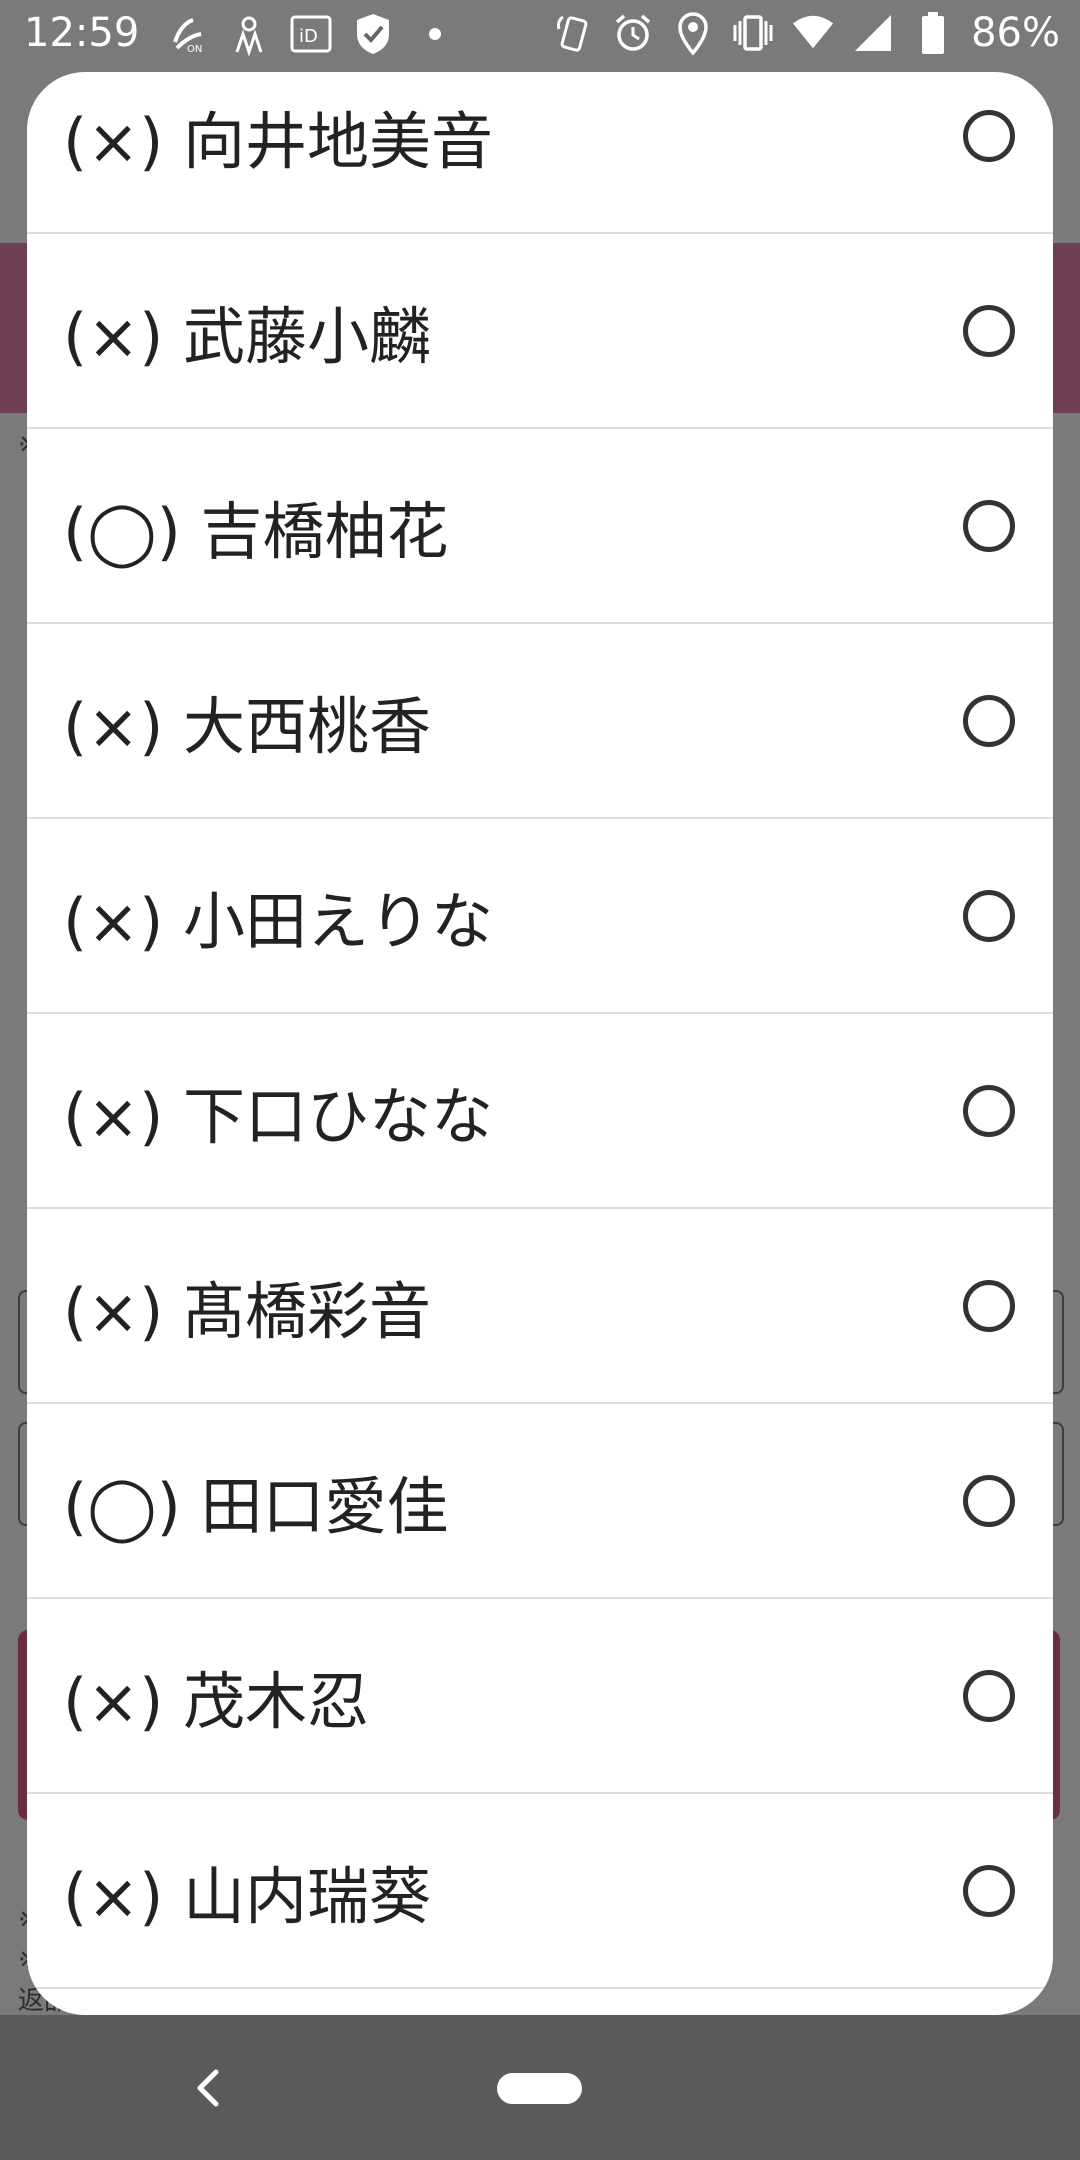 The width and height of the screenshot is (1080, 2160). I want to click on member-name: 茂木忍, so click(276, 1701).